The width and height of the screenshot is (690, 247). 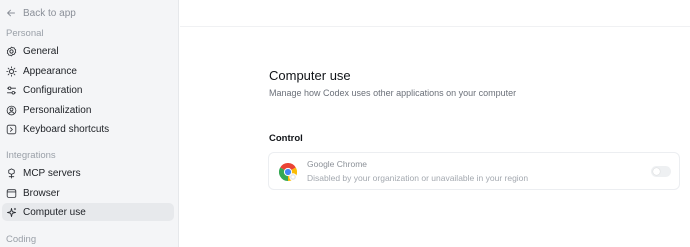 I want to click on server-icon, so click(x=11, y=173).